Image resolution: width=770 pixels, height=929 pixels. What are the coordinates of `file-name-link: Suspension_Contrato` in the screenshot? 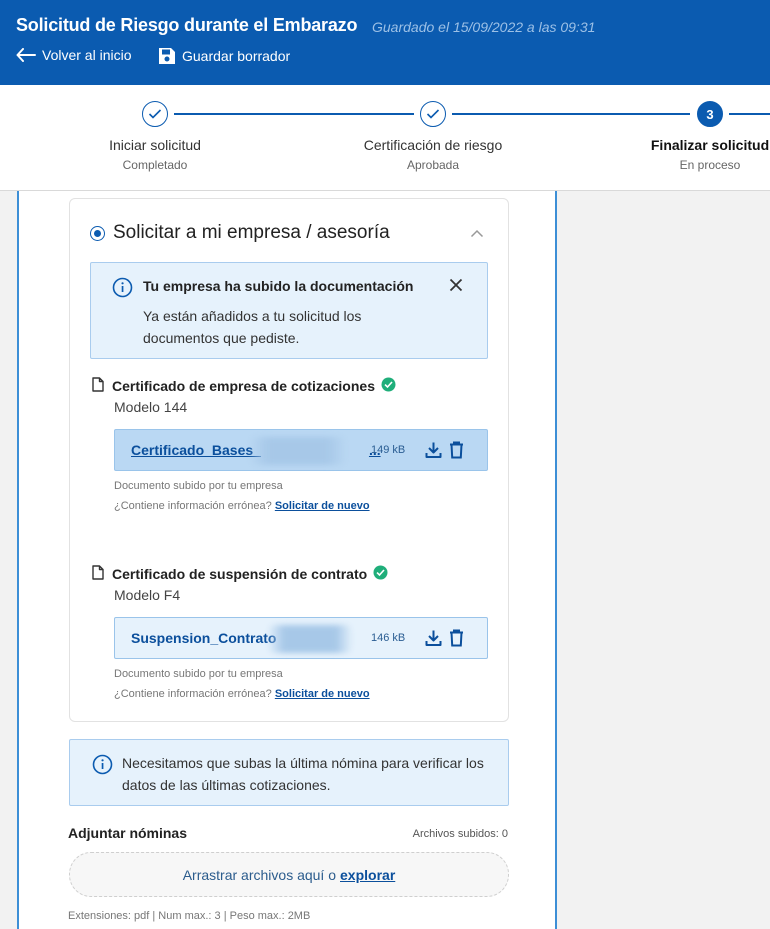 It's located at (203, 638).